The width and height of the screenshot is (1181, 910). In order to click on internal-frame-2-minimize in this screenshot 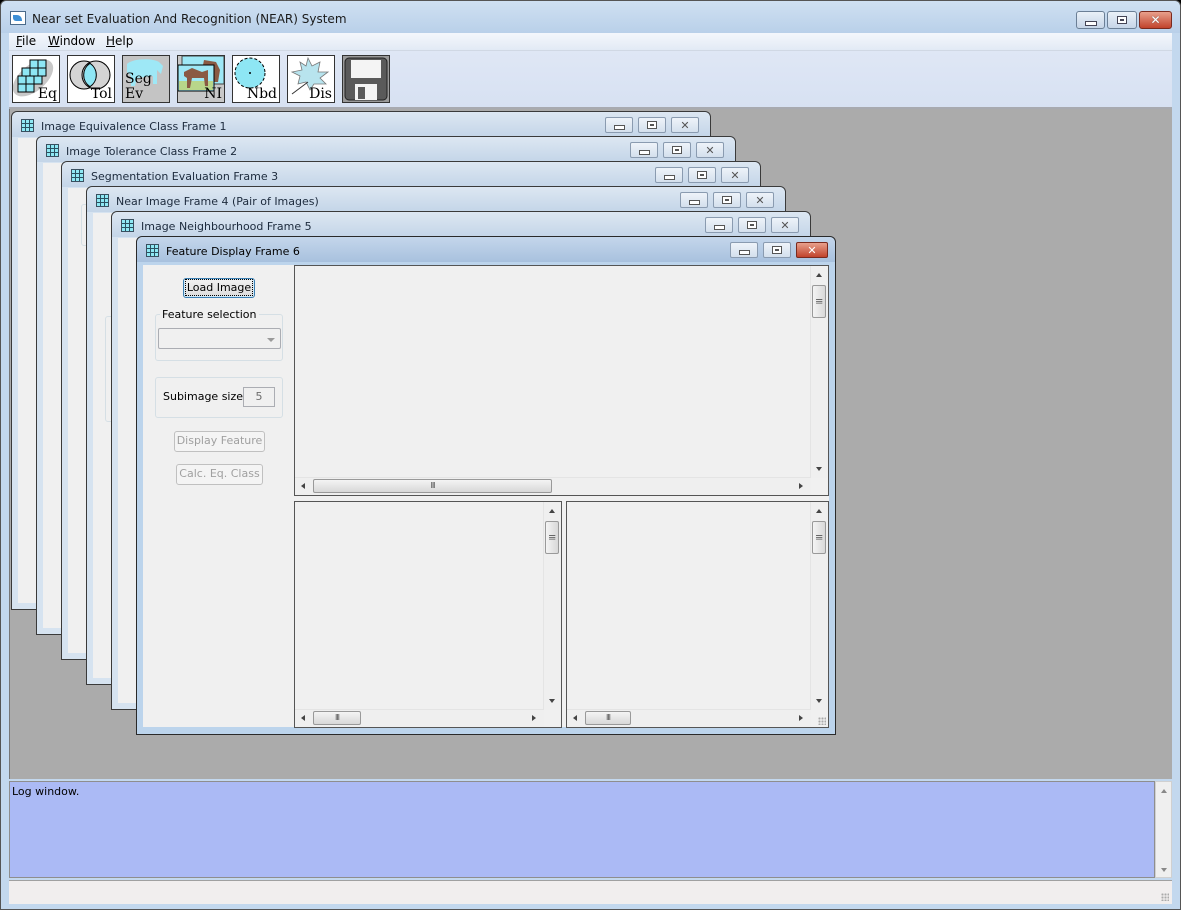, I will do `click(644, 150)`.